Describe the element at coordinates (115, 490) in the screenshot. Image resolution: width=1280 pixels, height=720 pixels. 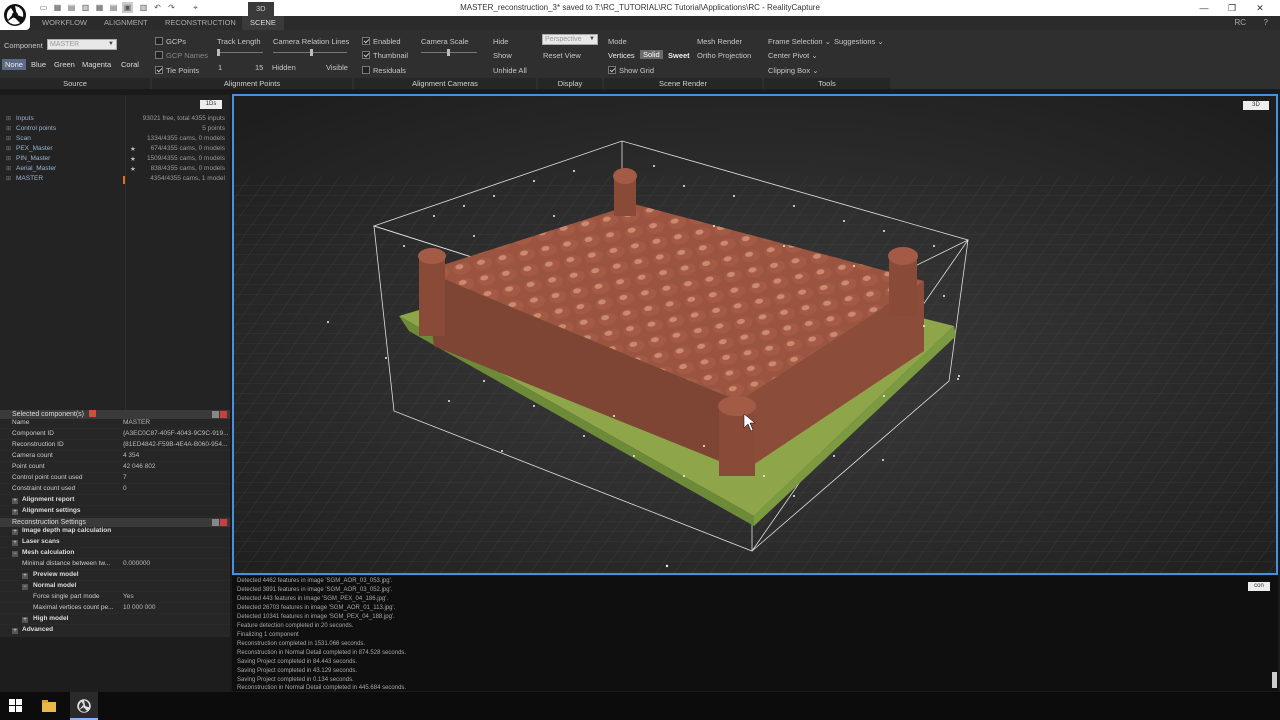
I see `property-row: Constraint count used 0` at that location.